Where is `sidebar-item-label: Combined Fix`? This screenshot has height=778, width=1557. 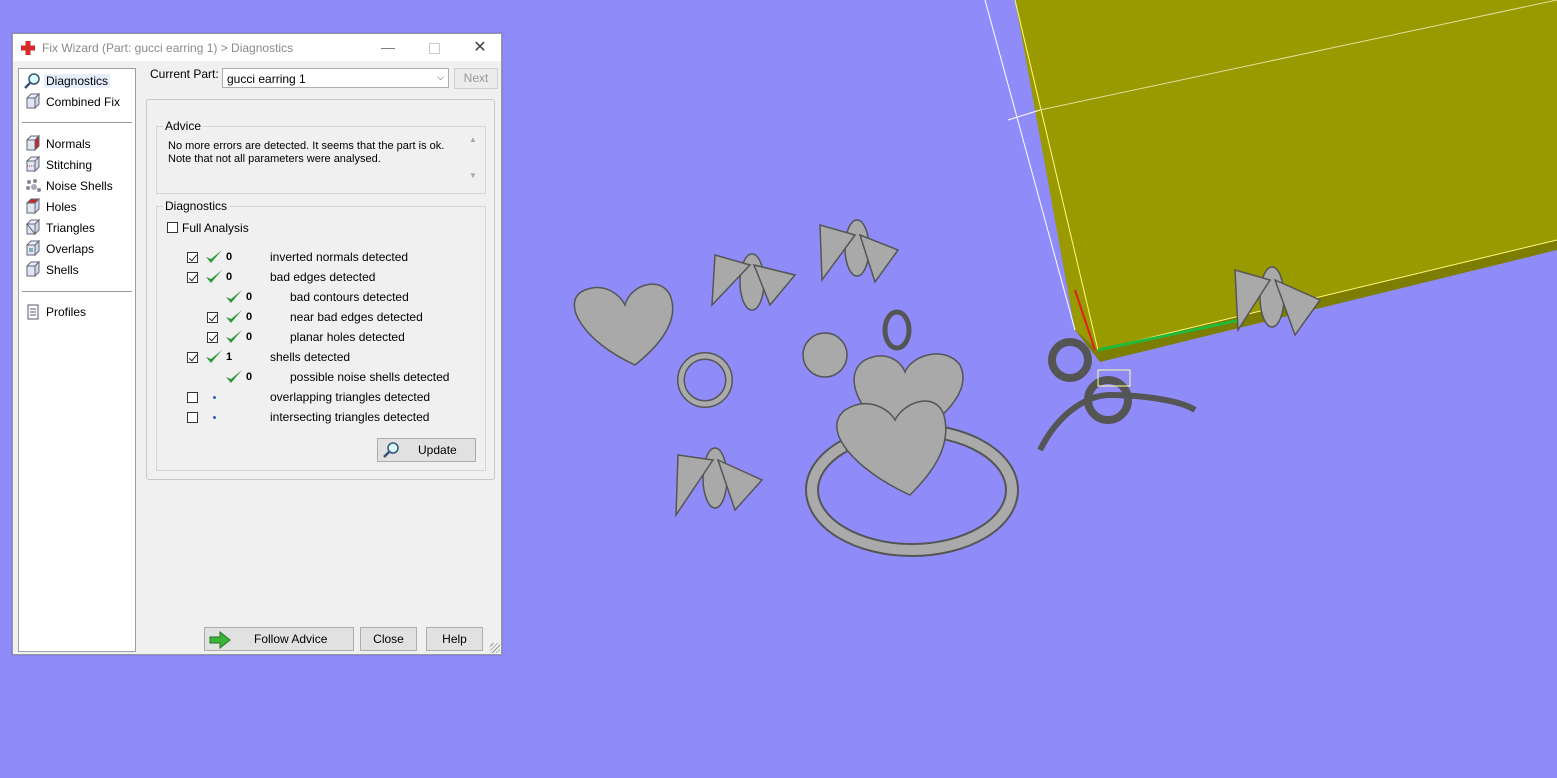
sidebar-item-label: Combined Fix is located at coordinates (83, 102).